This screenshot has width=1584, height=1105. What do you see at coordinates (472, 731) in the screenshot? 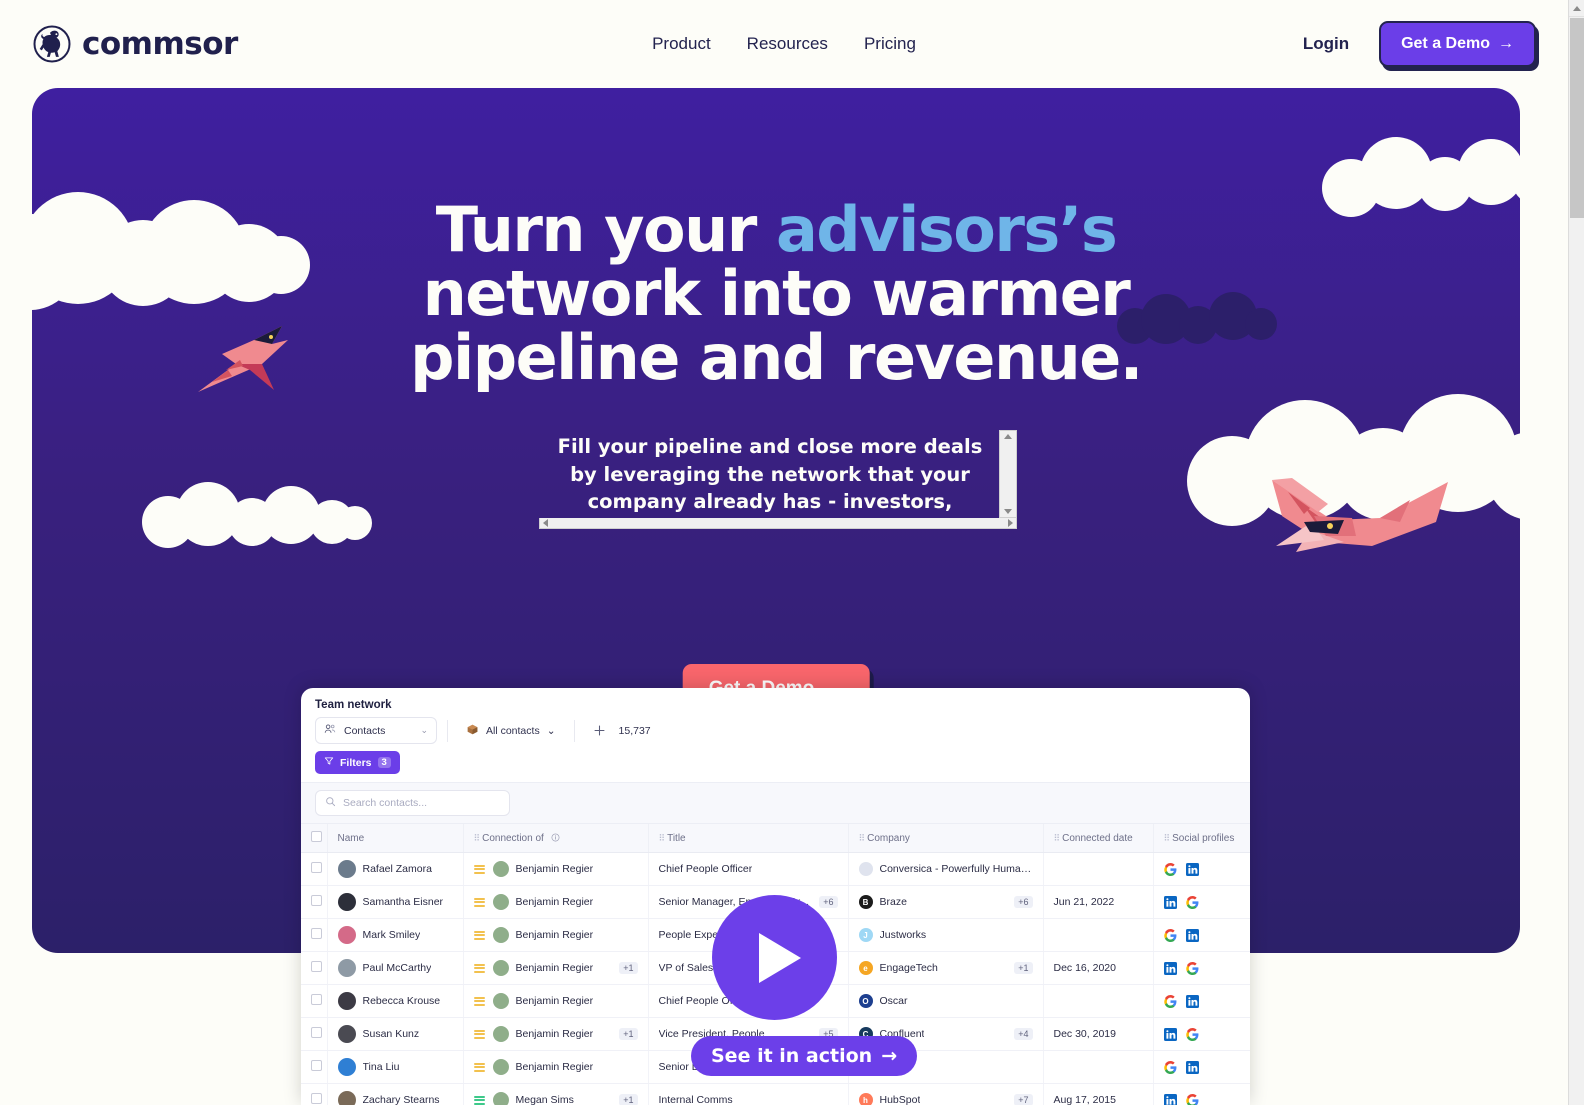
I see `box-icon` at bounding box center [472, 731].